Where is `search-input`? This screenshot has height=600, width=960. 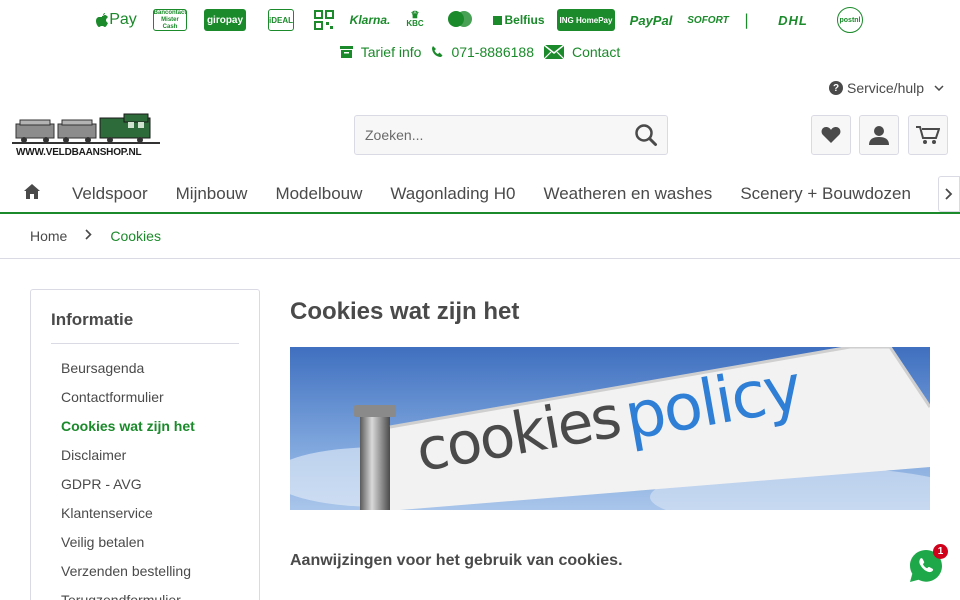 search-input is located at coordinates (485, 135).